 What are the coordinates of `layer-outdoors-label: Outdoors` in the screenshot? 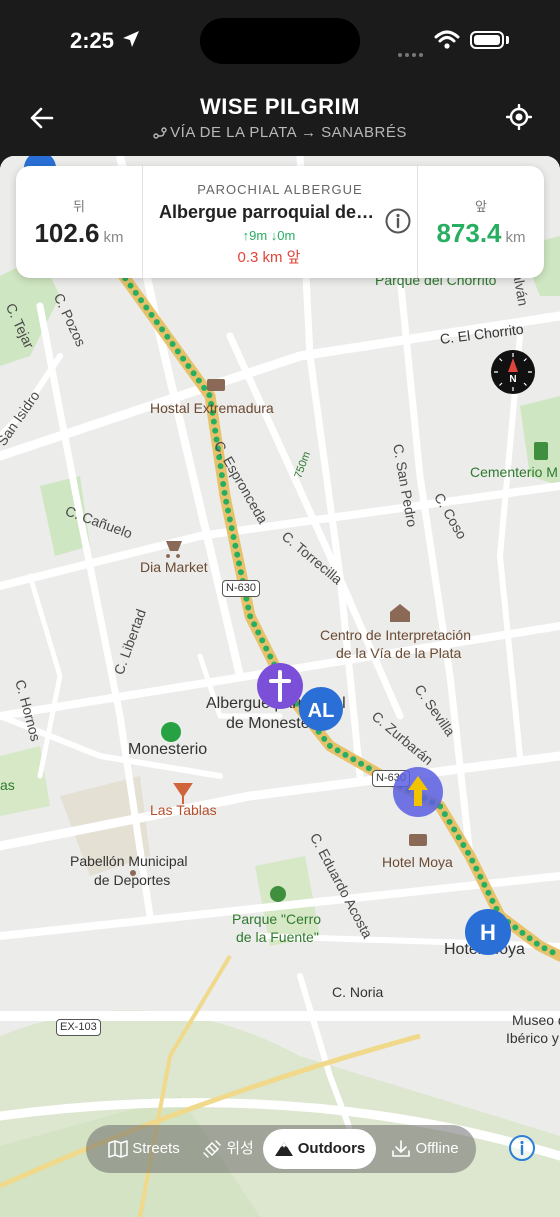 It's located at (331, 1148).